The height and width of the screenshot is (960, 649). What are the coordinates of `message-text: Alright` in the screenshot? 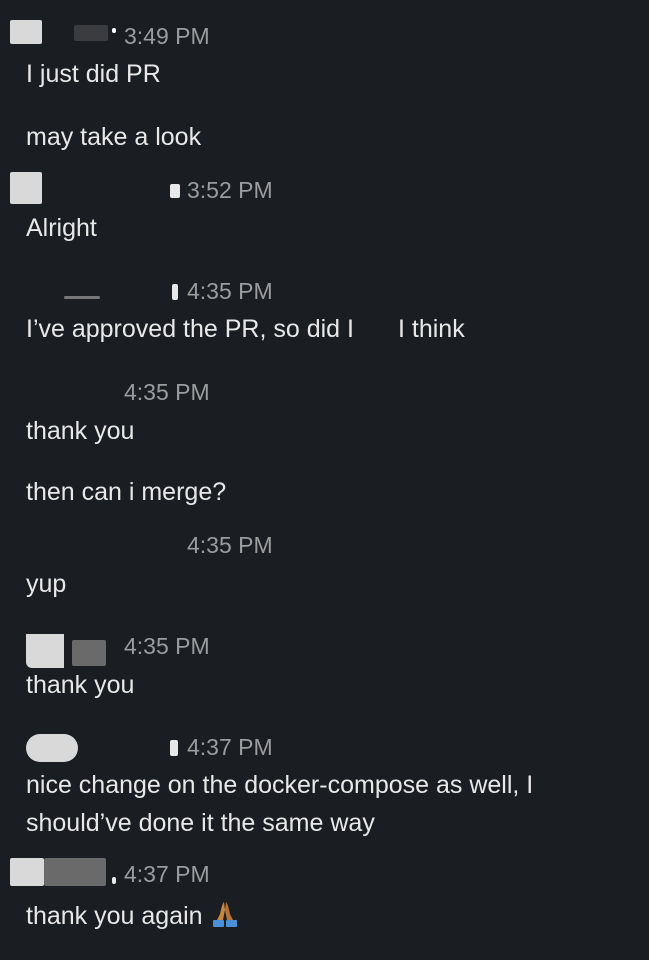 It's located at (61, 228).